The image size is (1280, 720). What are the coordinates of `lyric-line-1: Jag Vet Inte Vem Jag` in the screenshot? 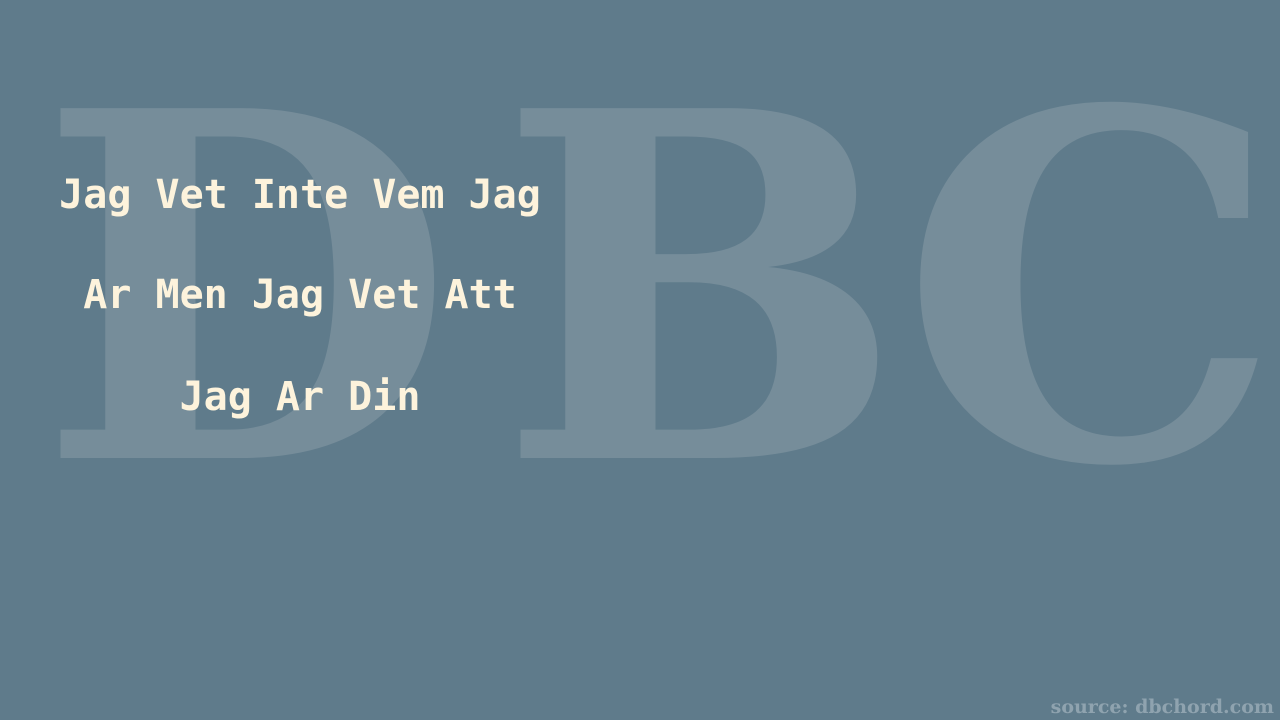 It's located at (300, 195).